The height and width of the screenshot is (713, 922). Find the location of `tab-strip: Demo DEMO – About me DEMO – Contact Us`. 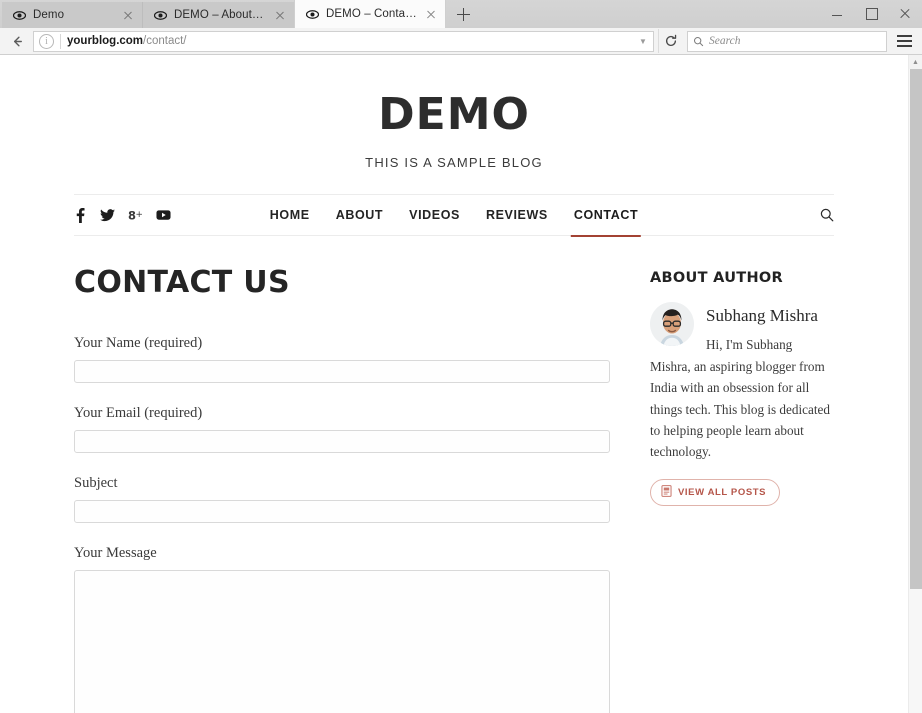

tab-strip: Demo DEMO – About me DEMO – Contact Us is located at coordinates (238, 14).